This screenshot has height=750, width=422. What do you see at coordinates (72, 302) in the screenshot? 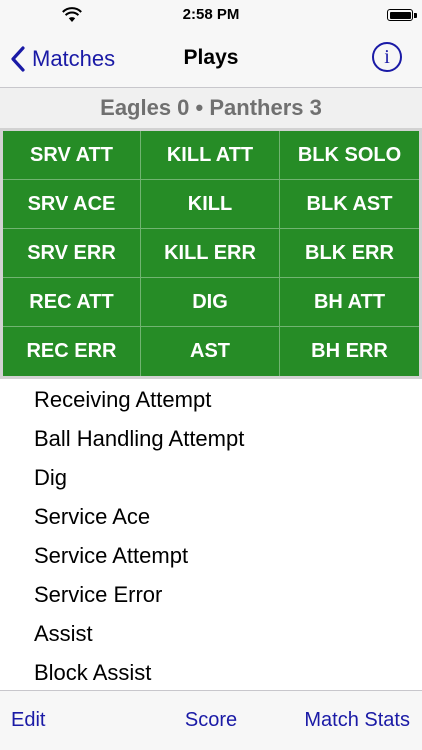
I see `stat-button-rec-att: REC ATT` at bounding box center [72, 302].